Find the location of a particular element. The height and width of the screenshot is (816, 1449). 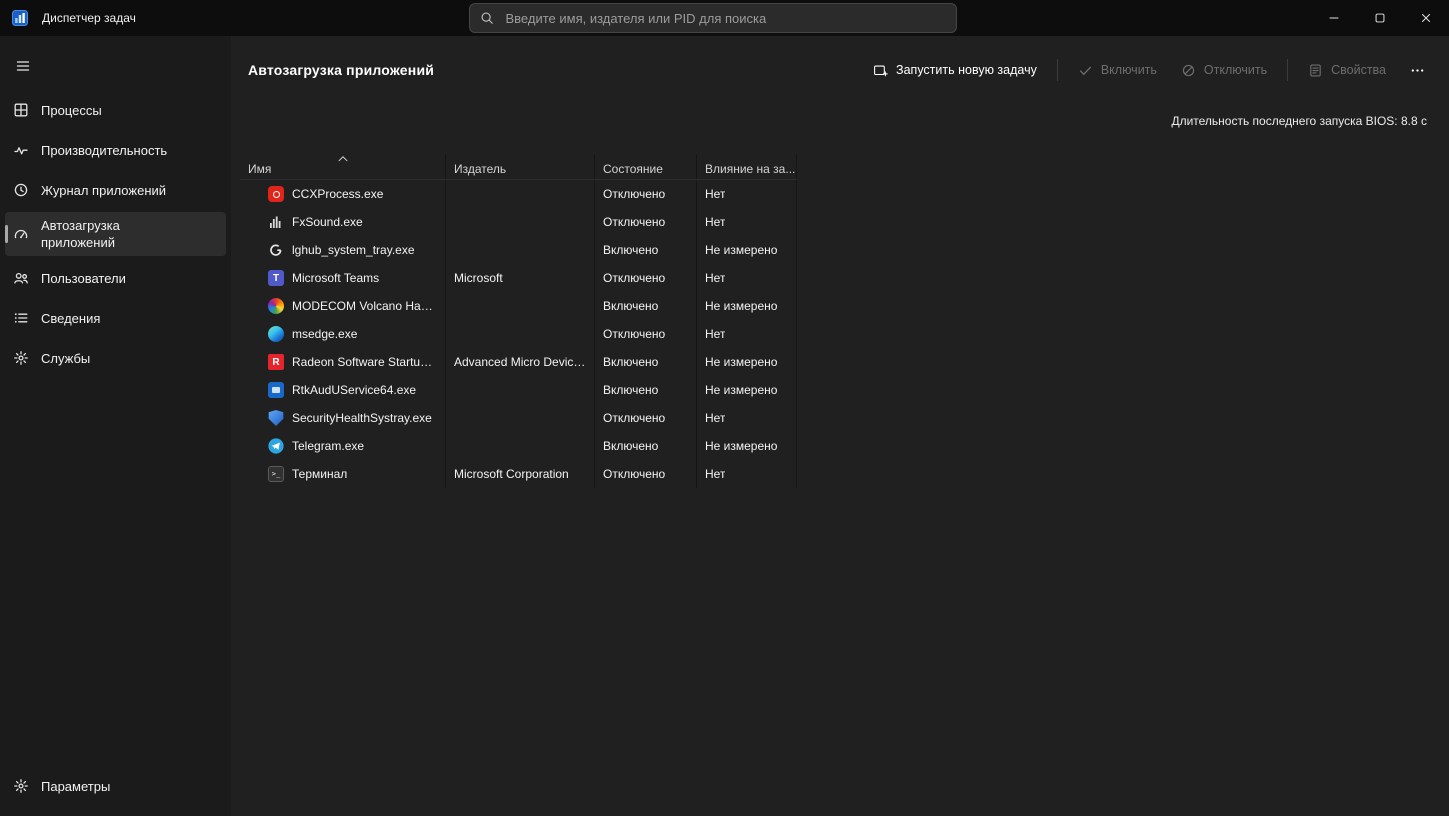

table-row: lghub_system_tray.exe Включено Не измерено is located at coordinates (518, 250).